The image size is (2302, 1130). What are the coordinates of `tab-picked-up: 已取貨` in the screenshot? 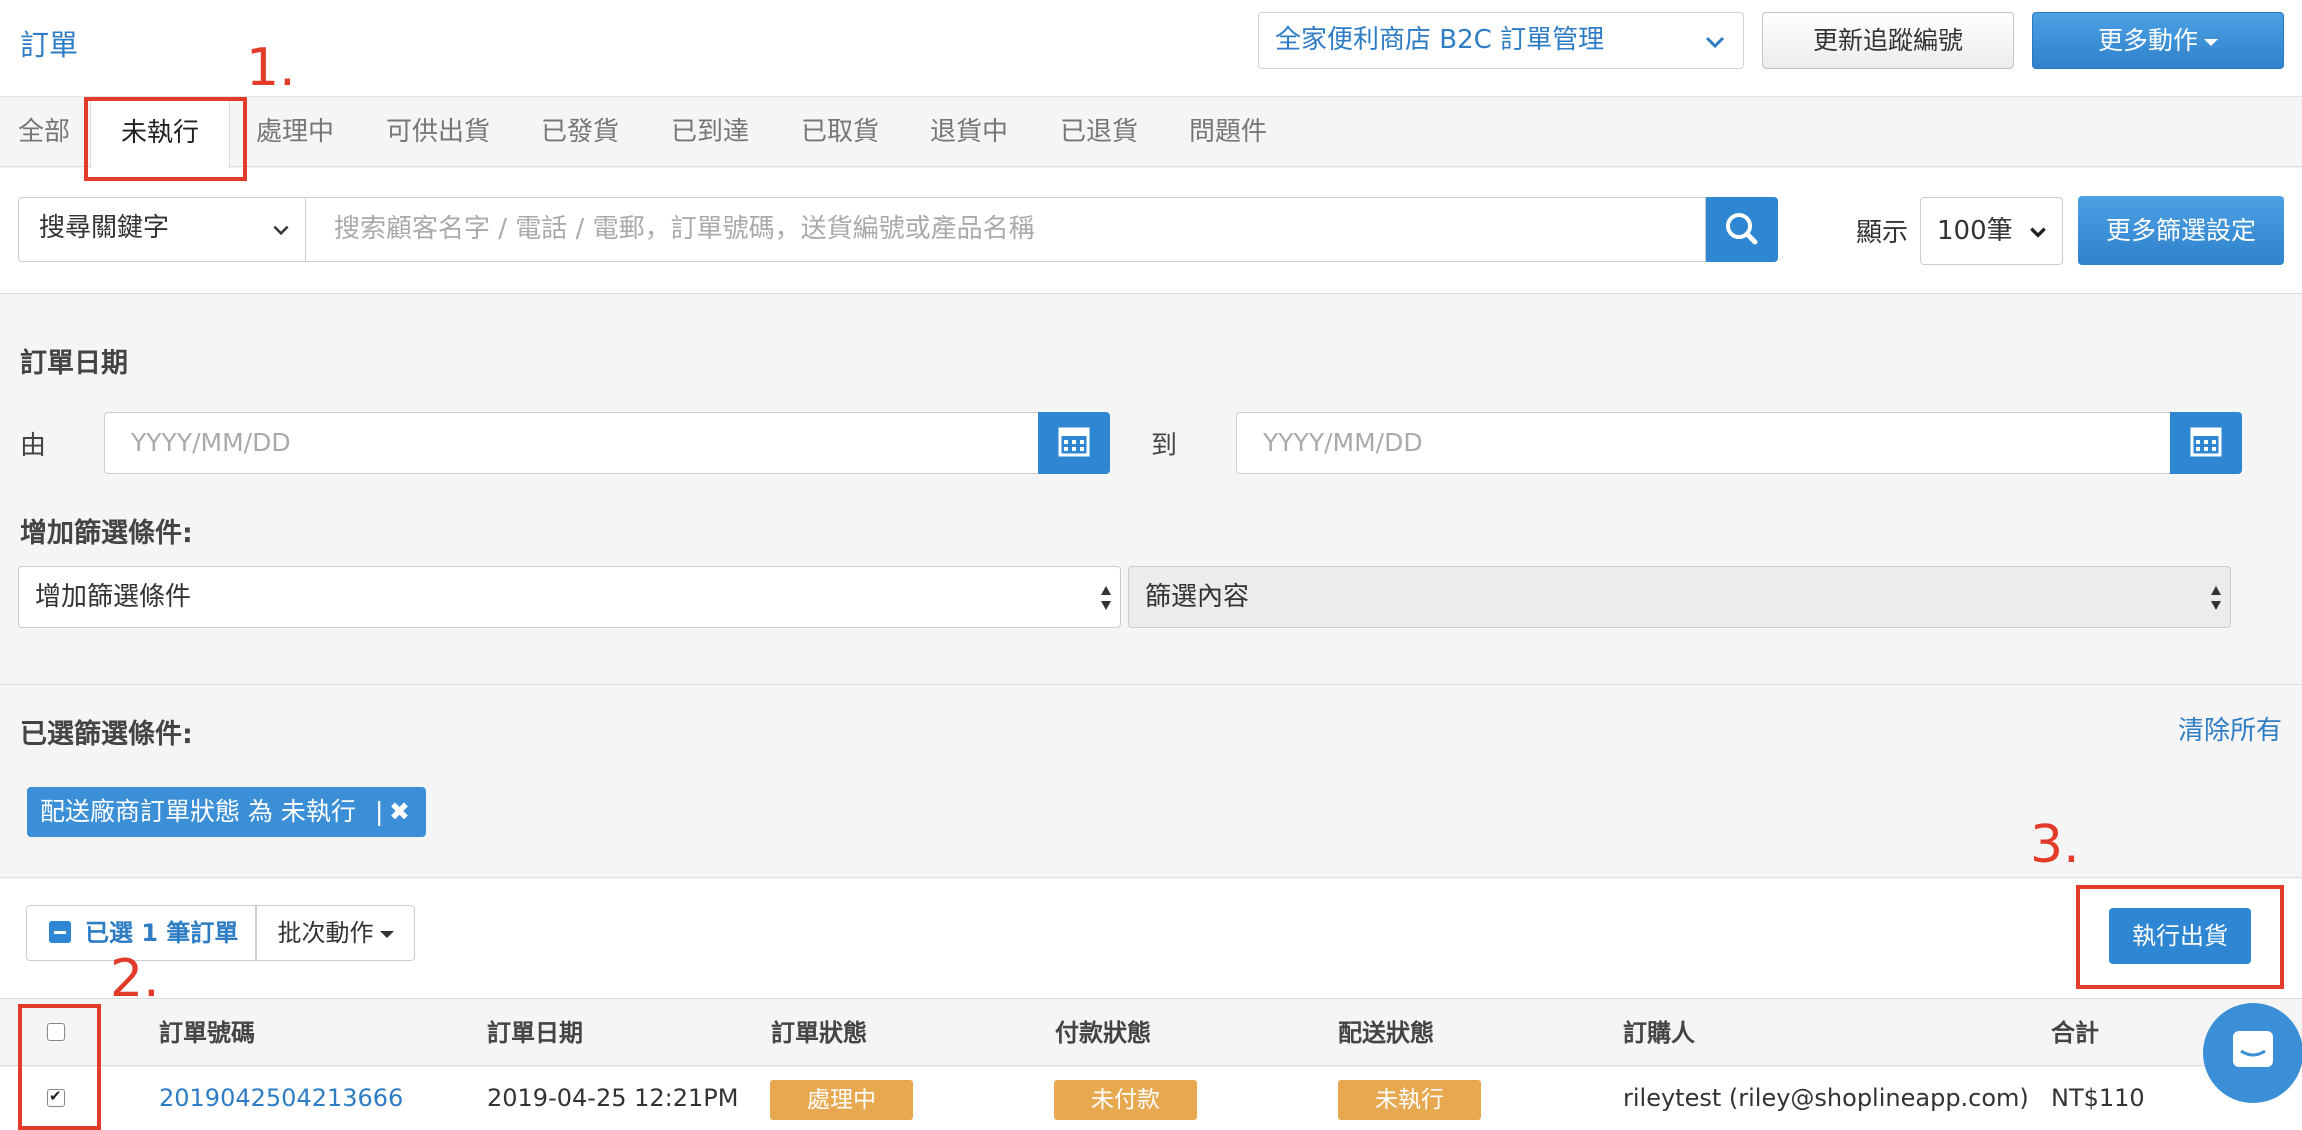 It's located at (840, 132).